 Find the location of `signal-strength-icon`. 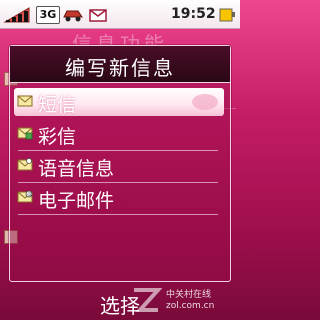

signal-strength-icon is located at coordinates (16, 15).